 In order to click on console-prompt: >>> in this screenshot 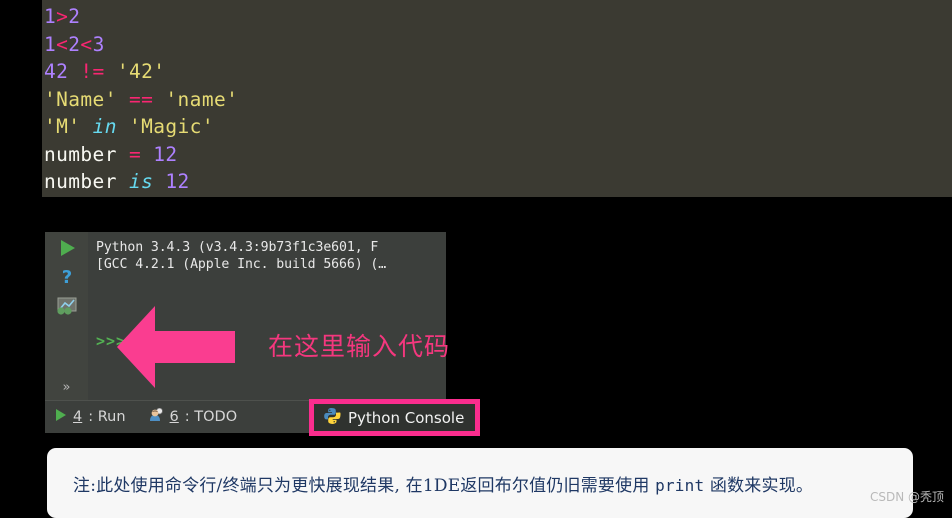, I will do `click(111, 341)`.